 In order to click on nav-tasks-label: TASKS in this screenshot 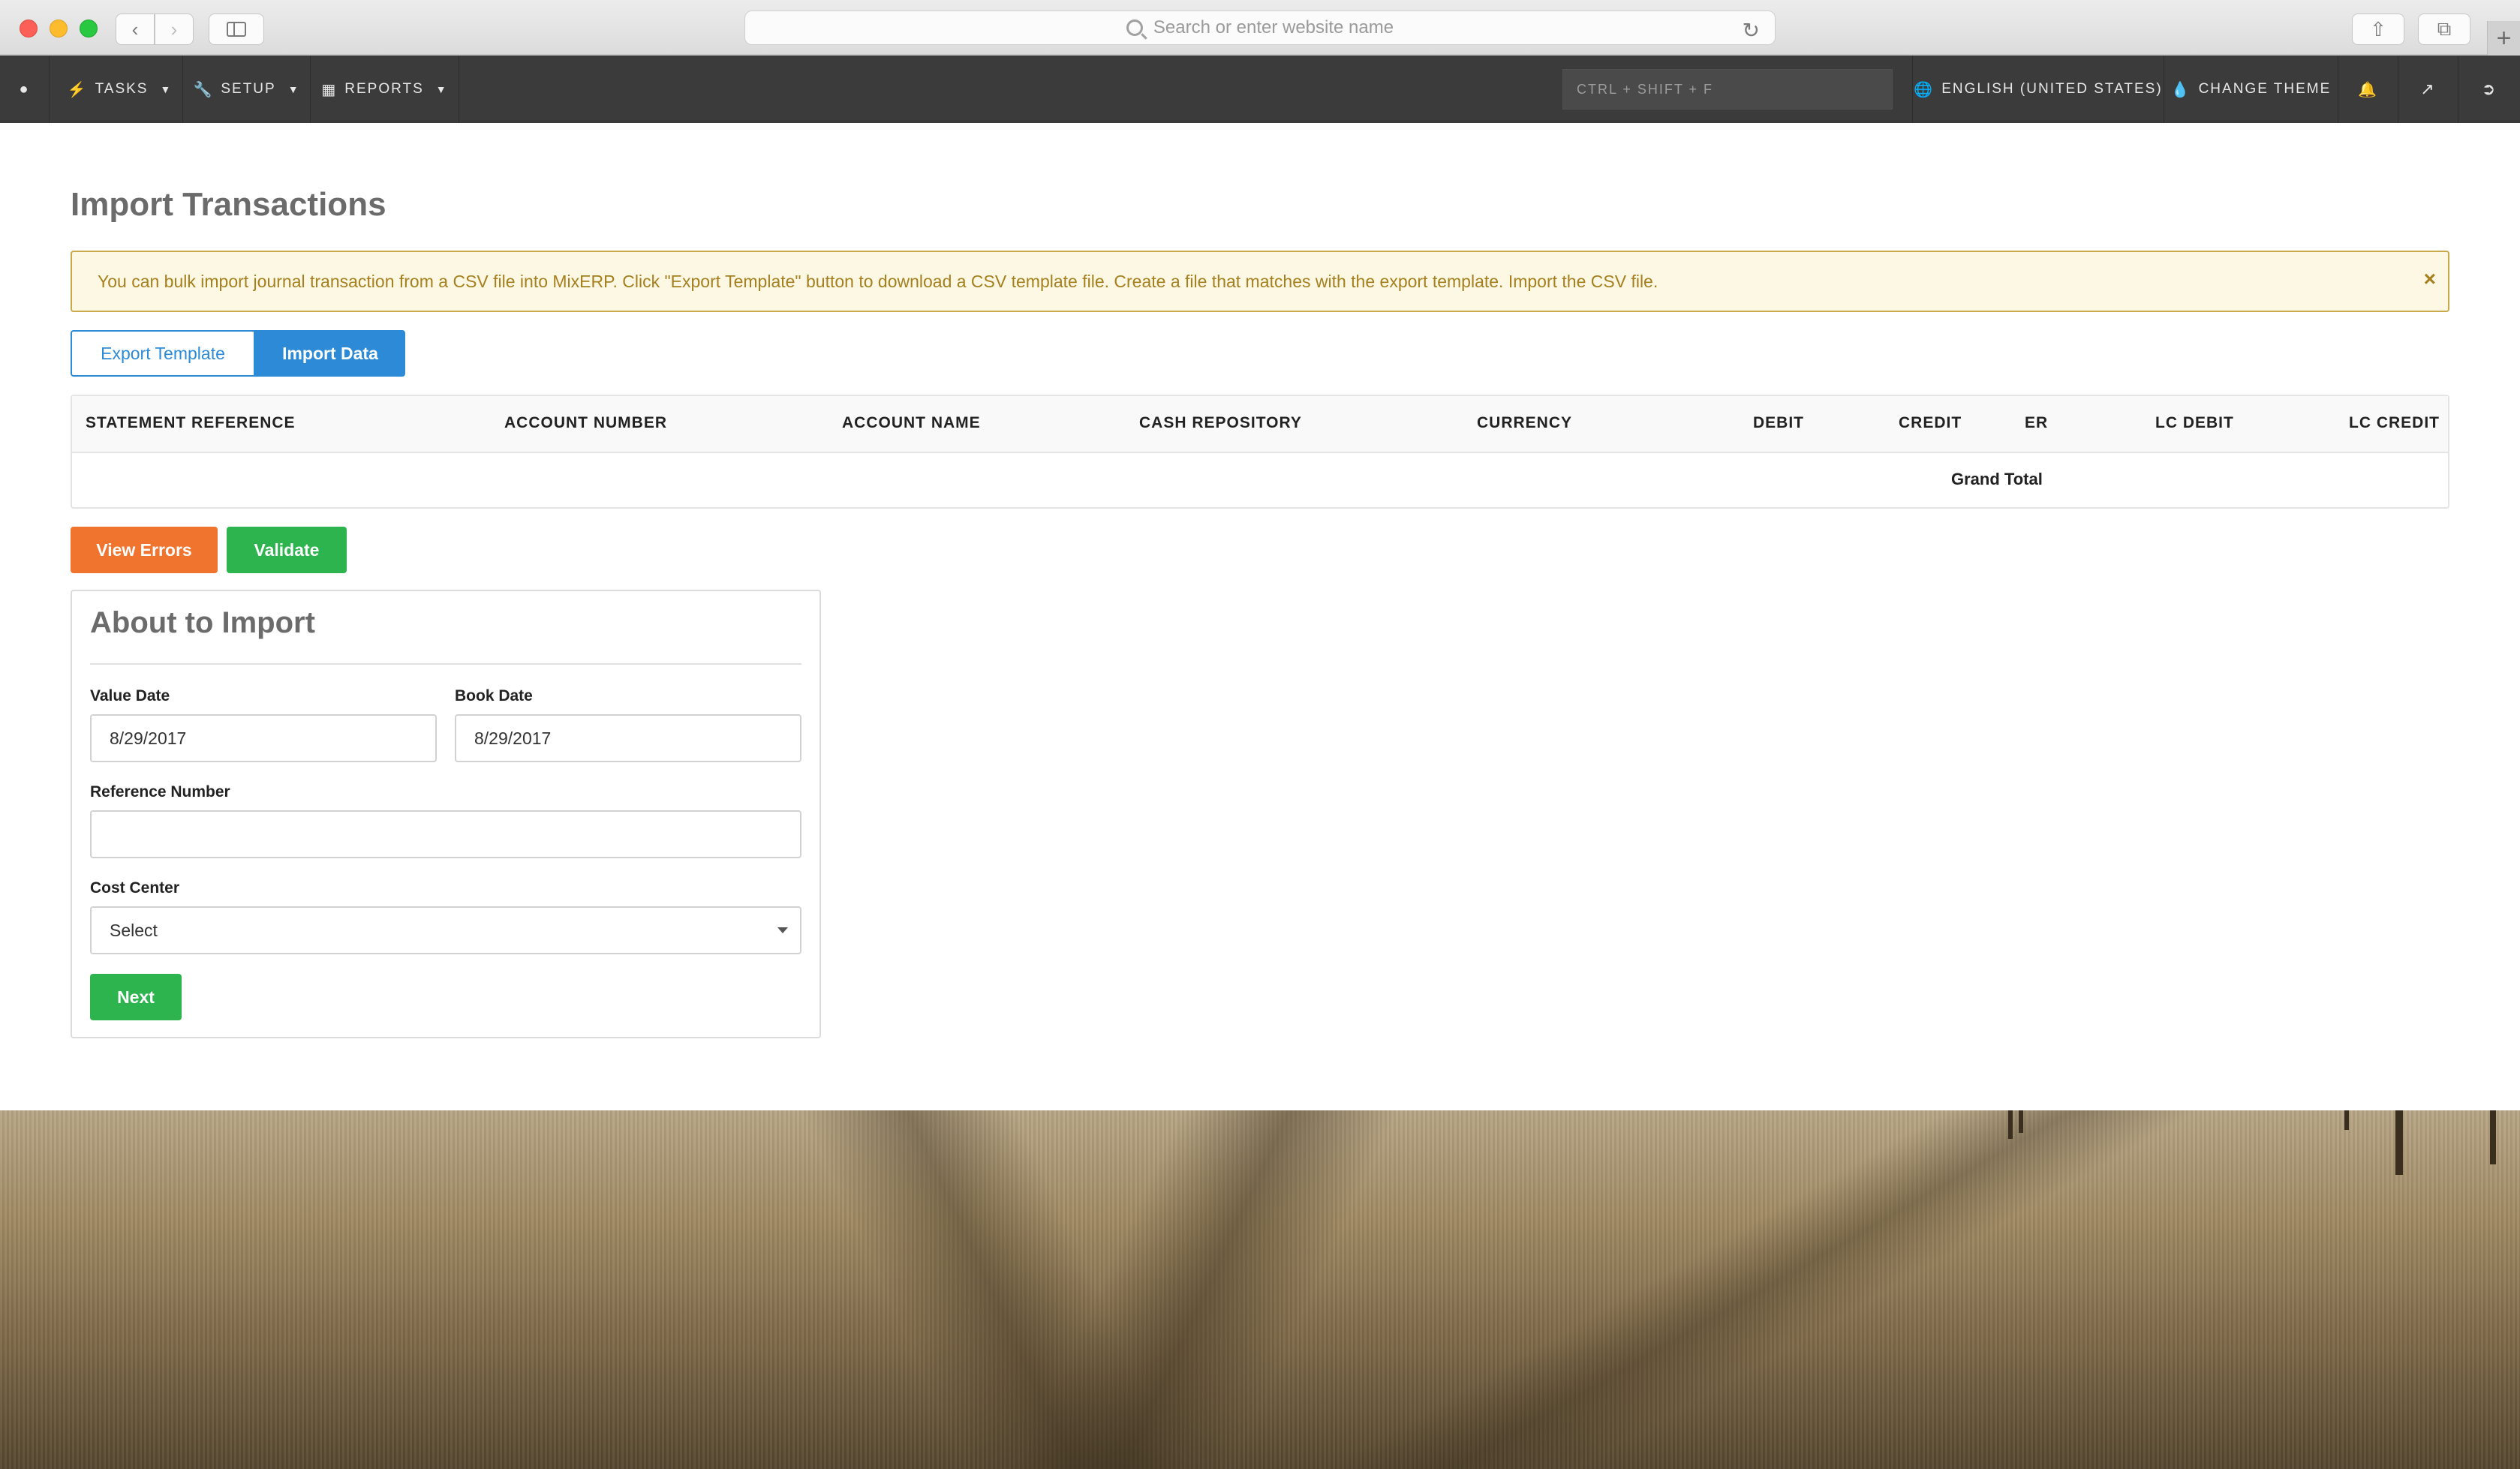, I will do `click(122, 89)`.